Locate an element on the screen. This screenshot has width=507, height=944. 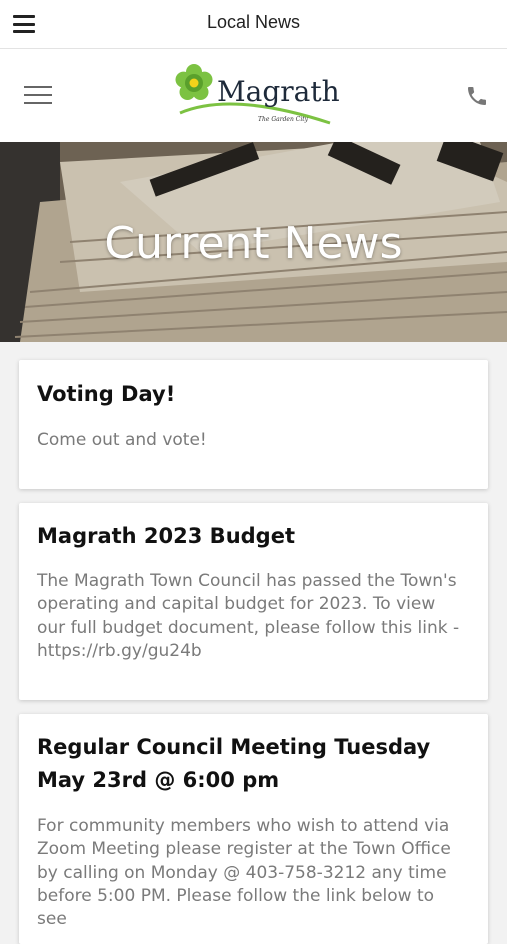
phone-icon is located at coordinates (477, 96).